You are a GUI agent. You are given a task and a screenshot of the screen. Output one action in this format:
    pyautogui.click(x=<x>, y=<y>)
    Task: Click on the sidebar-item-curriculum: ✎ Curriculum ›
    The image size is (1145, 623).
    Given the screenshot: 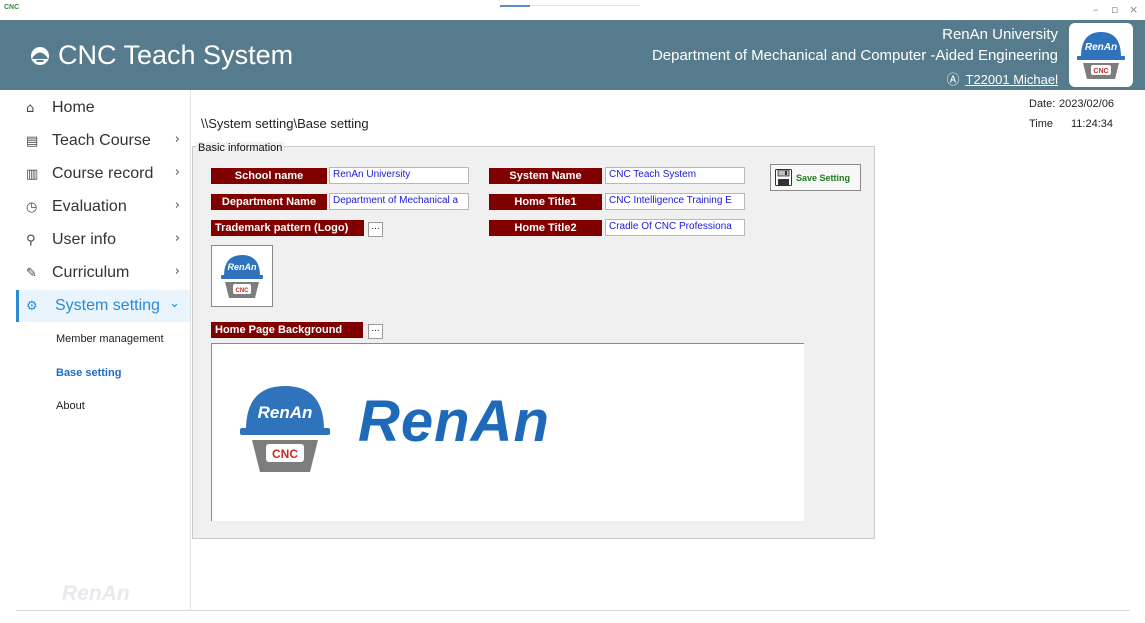 What is the action you would take?
    pyautogui.click(x=103, y=273)
    